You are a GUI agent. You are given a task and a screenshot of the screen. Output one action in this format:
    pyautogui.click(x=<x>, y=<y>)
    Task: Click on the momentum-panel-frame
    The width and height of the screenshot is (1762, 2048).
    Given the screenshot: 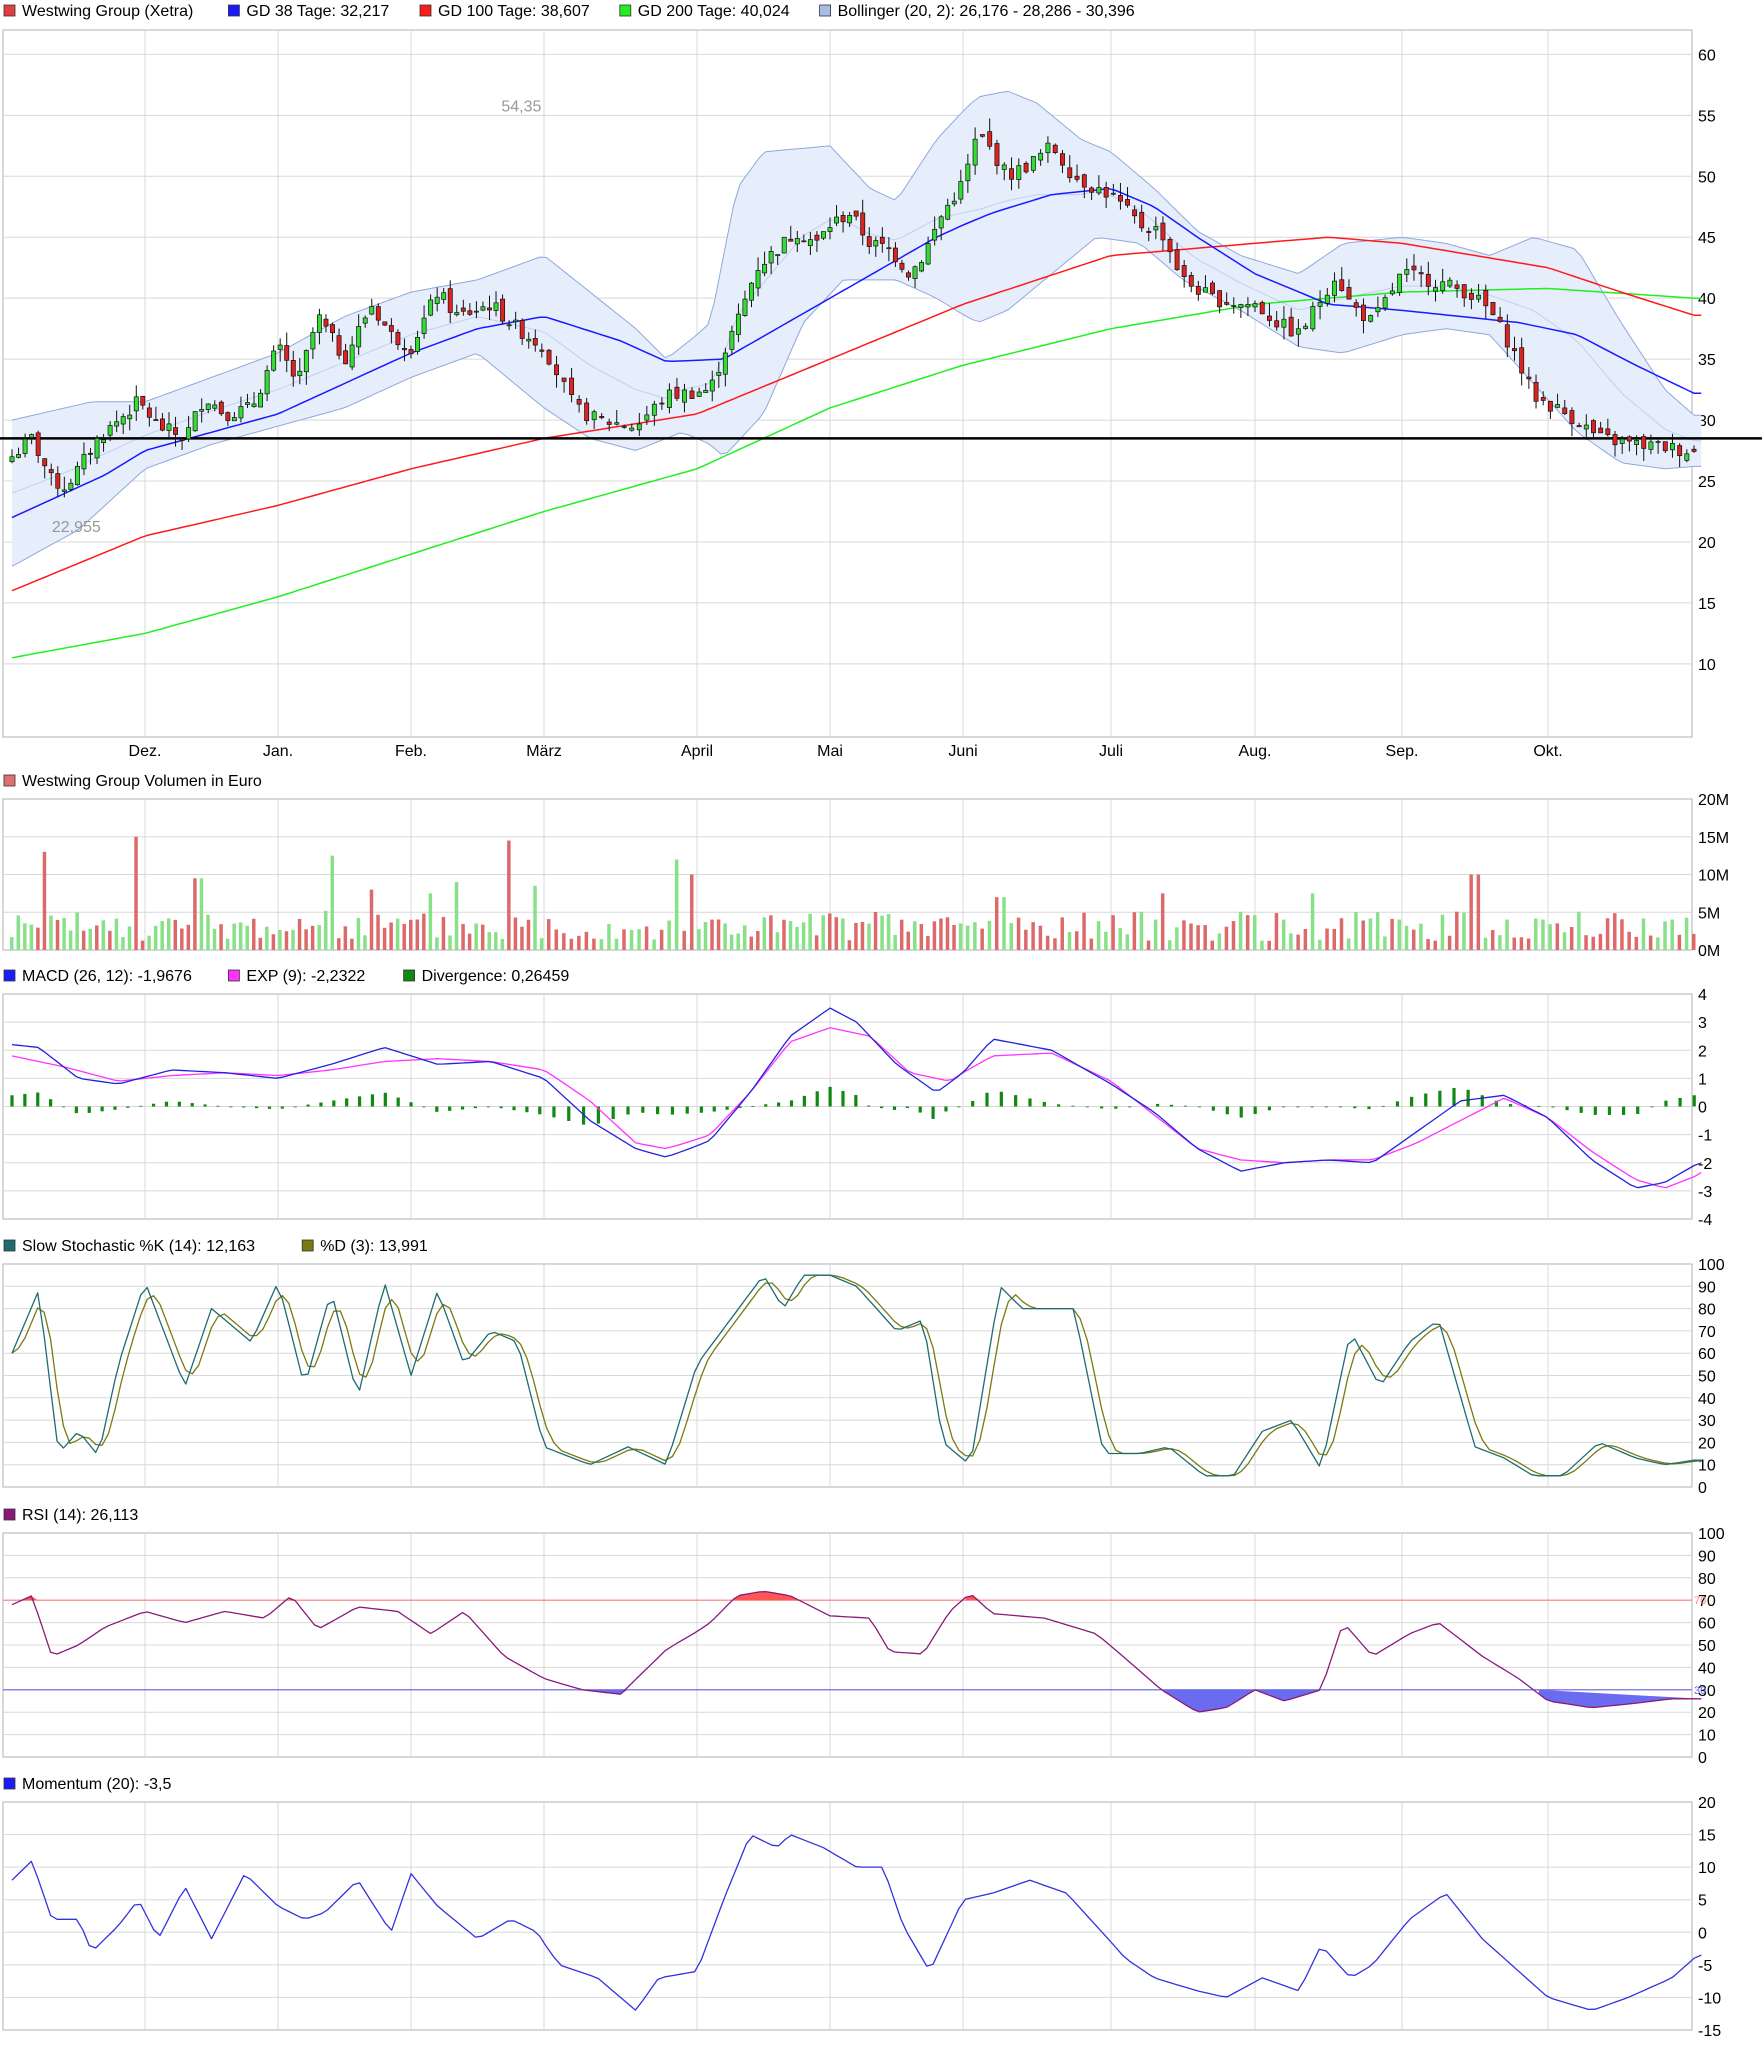 What is the action you would take?
    pyautogui.click(x=847, y=1916)
    